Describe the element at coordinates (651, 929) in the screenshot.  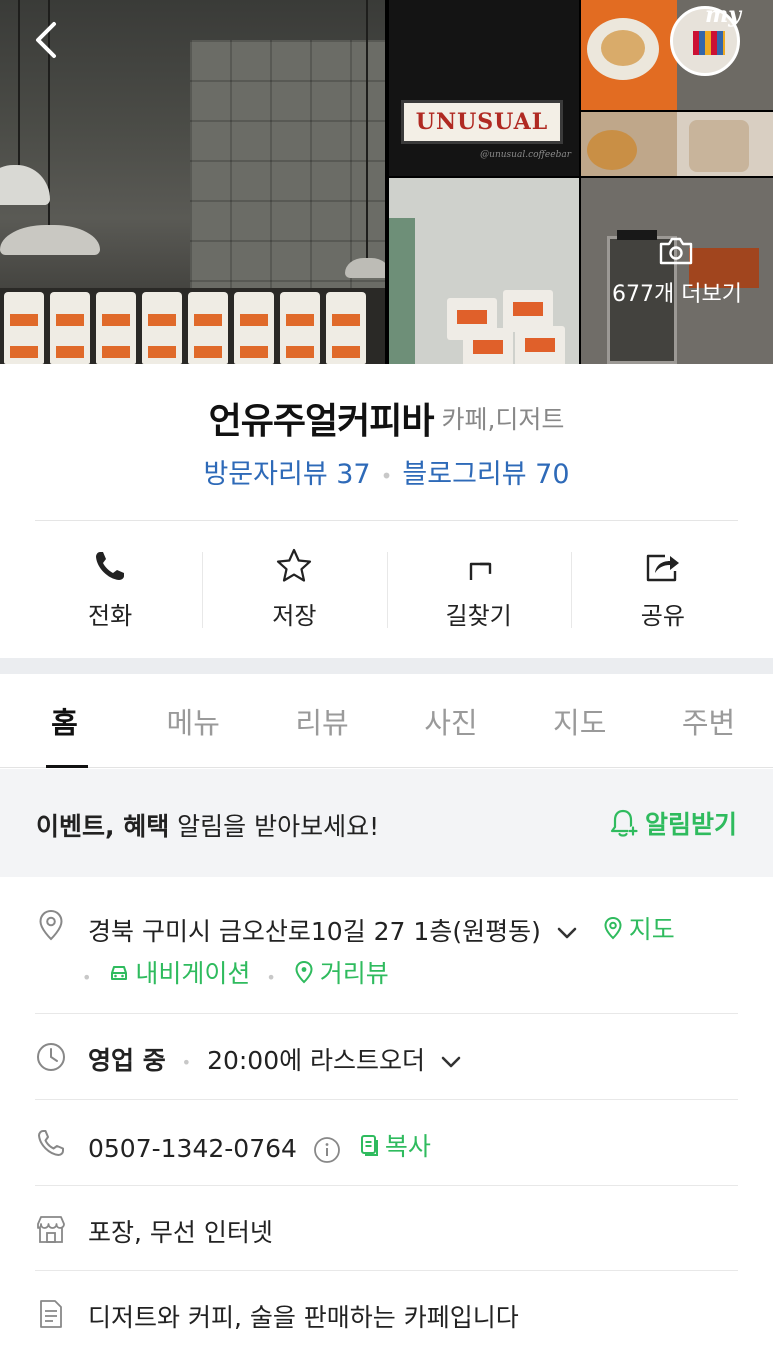
I see `map-link-label: 지도` at that location.